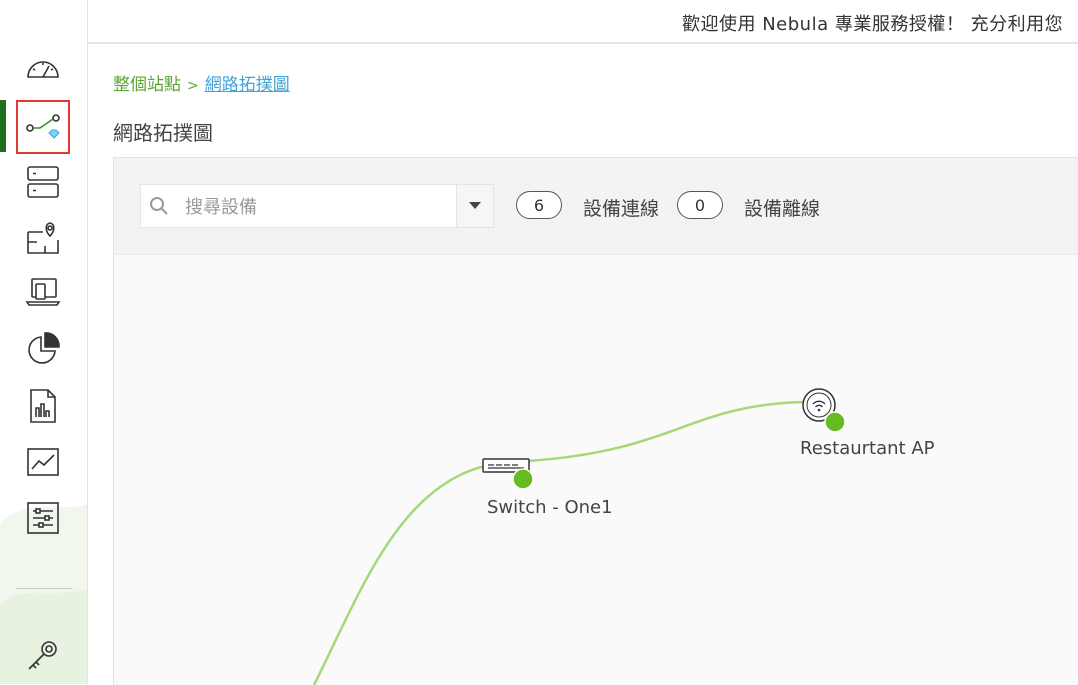 The height and width of the screenshot is (685, 1078). I want to click on offline-label: 設備離線, so click(782, 209).